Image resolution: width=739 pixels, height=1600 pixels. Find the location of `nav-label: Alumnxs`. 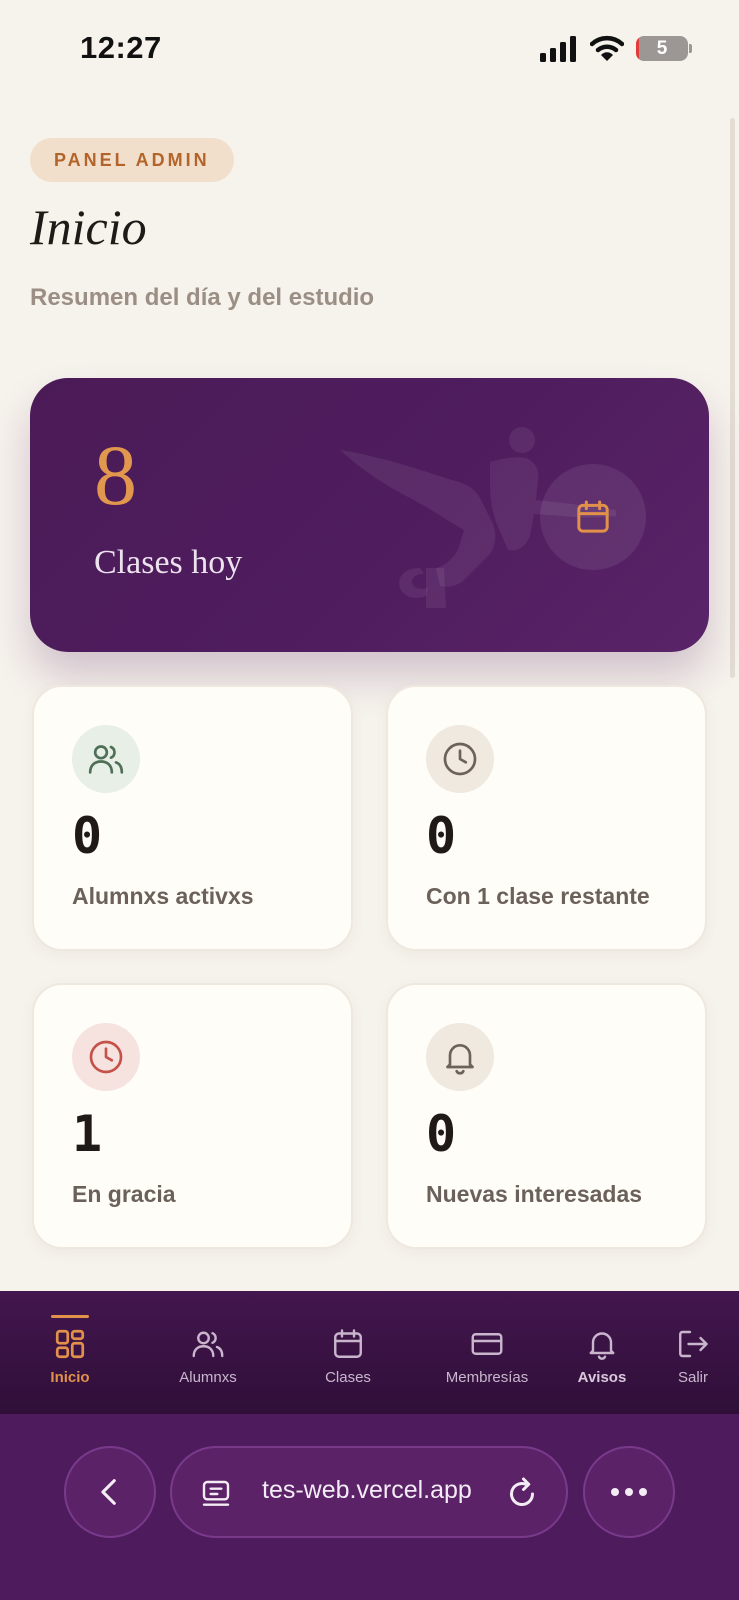

nav-label: Alumnxs is located at coordinates (208, 1377).